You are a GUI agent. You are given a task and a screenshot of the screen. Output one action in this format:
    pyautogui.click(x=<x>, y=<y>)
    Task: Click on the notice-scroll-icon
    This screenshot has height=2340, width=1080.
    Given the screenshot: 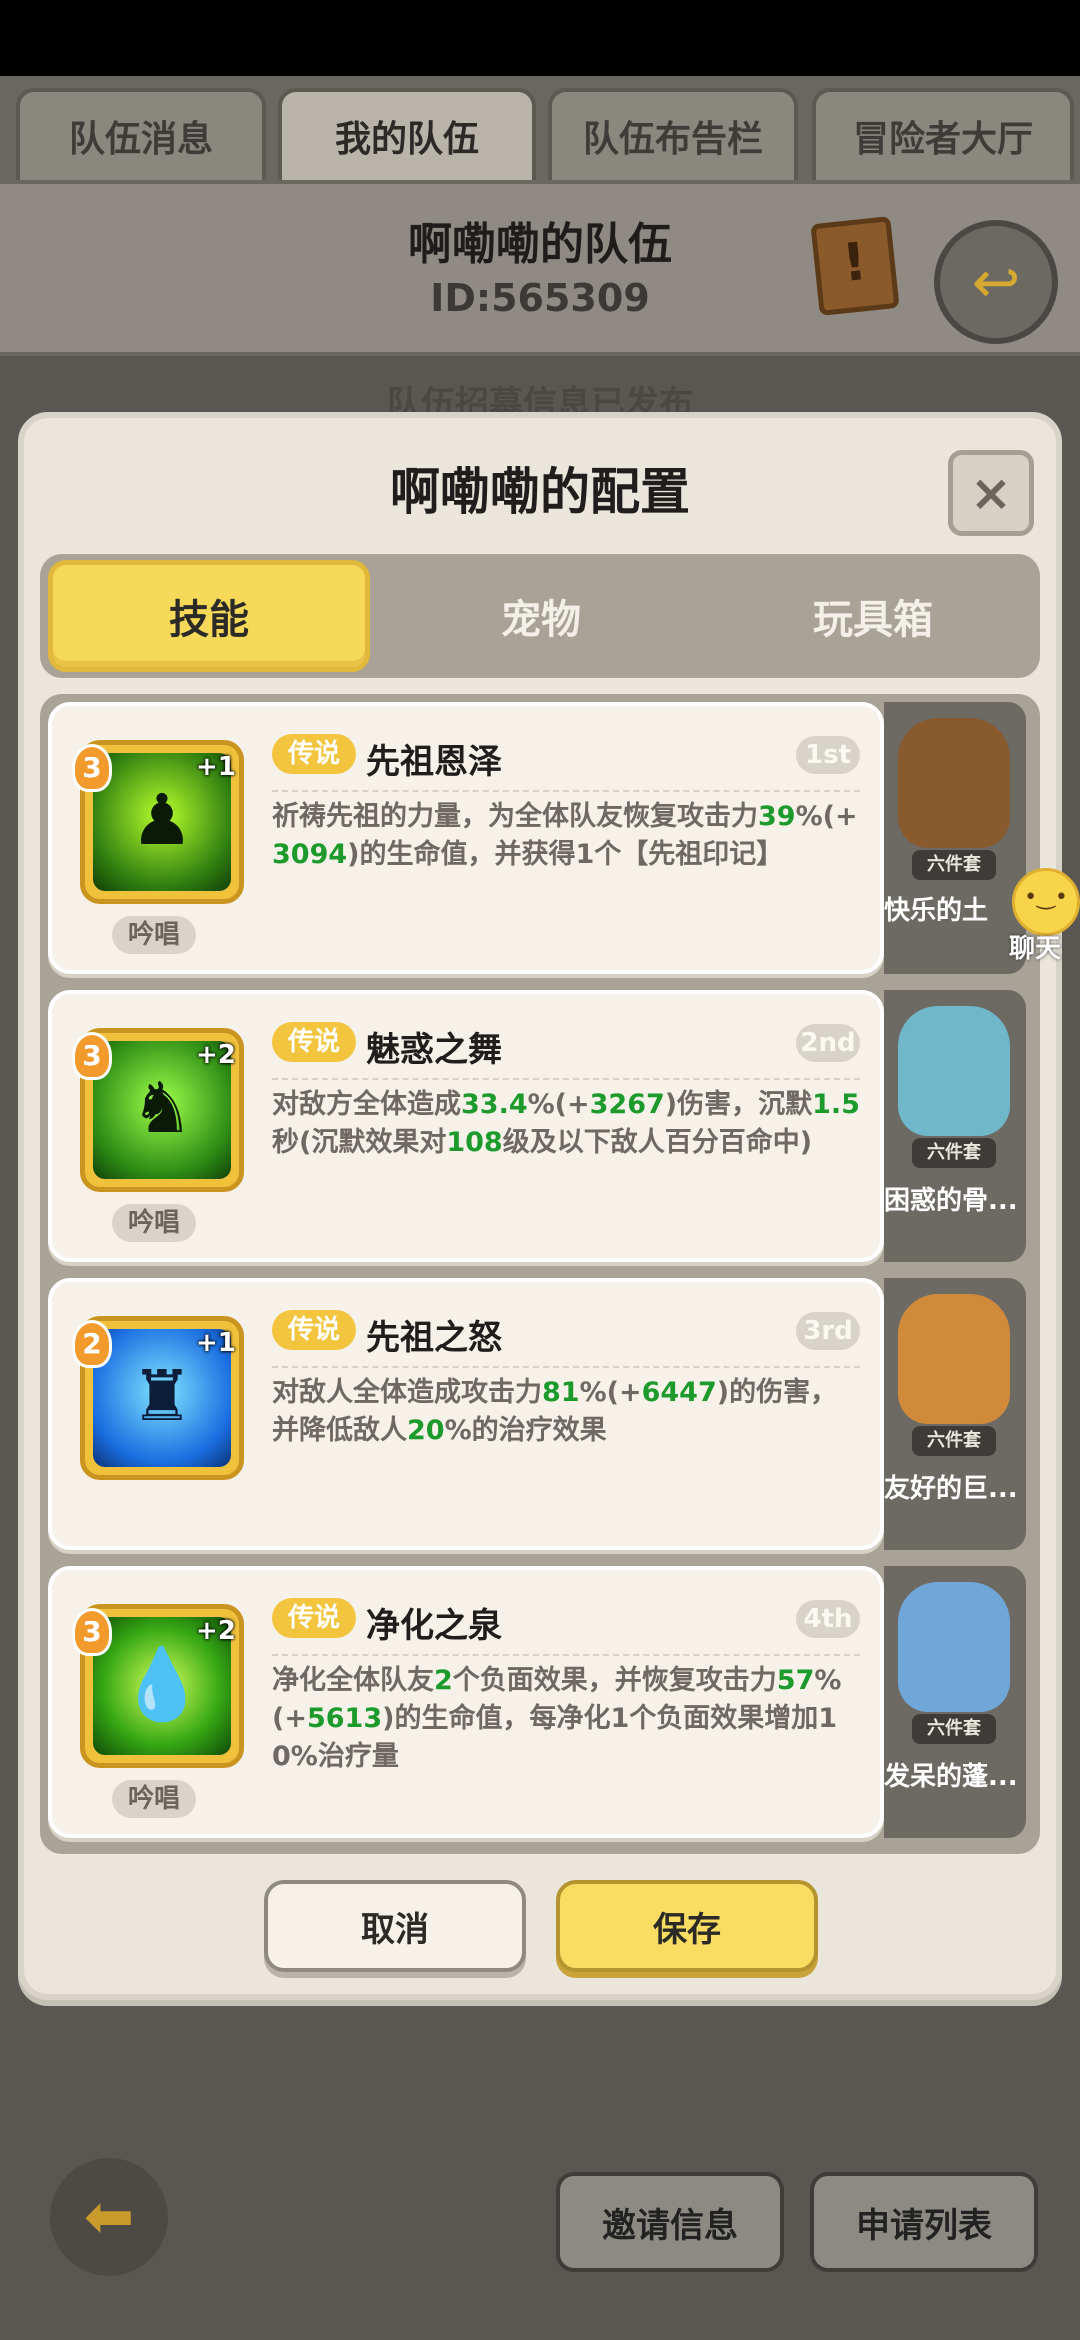 What is the action you would take?
    pyautogui.click(x=855, y=266)
    